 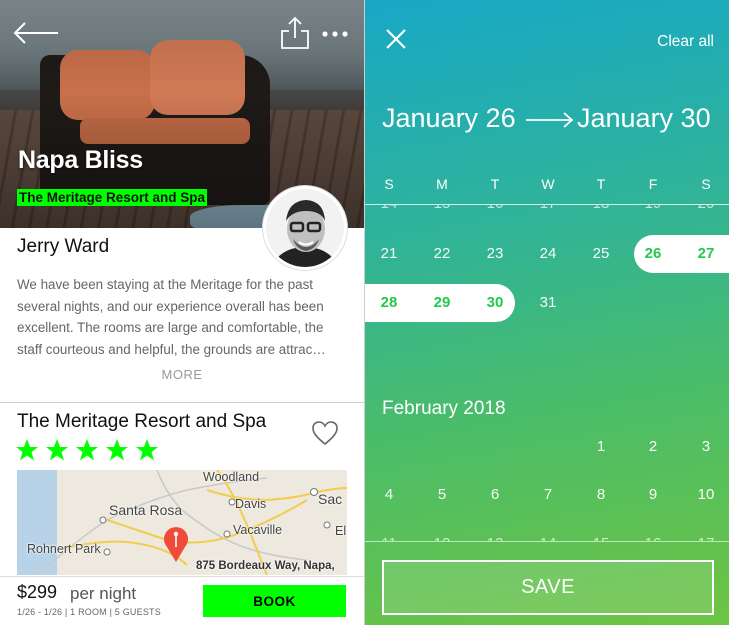 What do you see at coordinates (142, 421) in the screenshot?
I see `resort-name: The Meritage Resort and Spa` at bounding box center [142, 421].